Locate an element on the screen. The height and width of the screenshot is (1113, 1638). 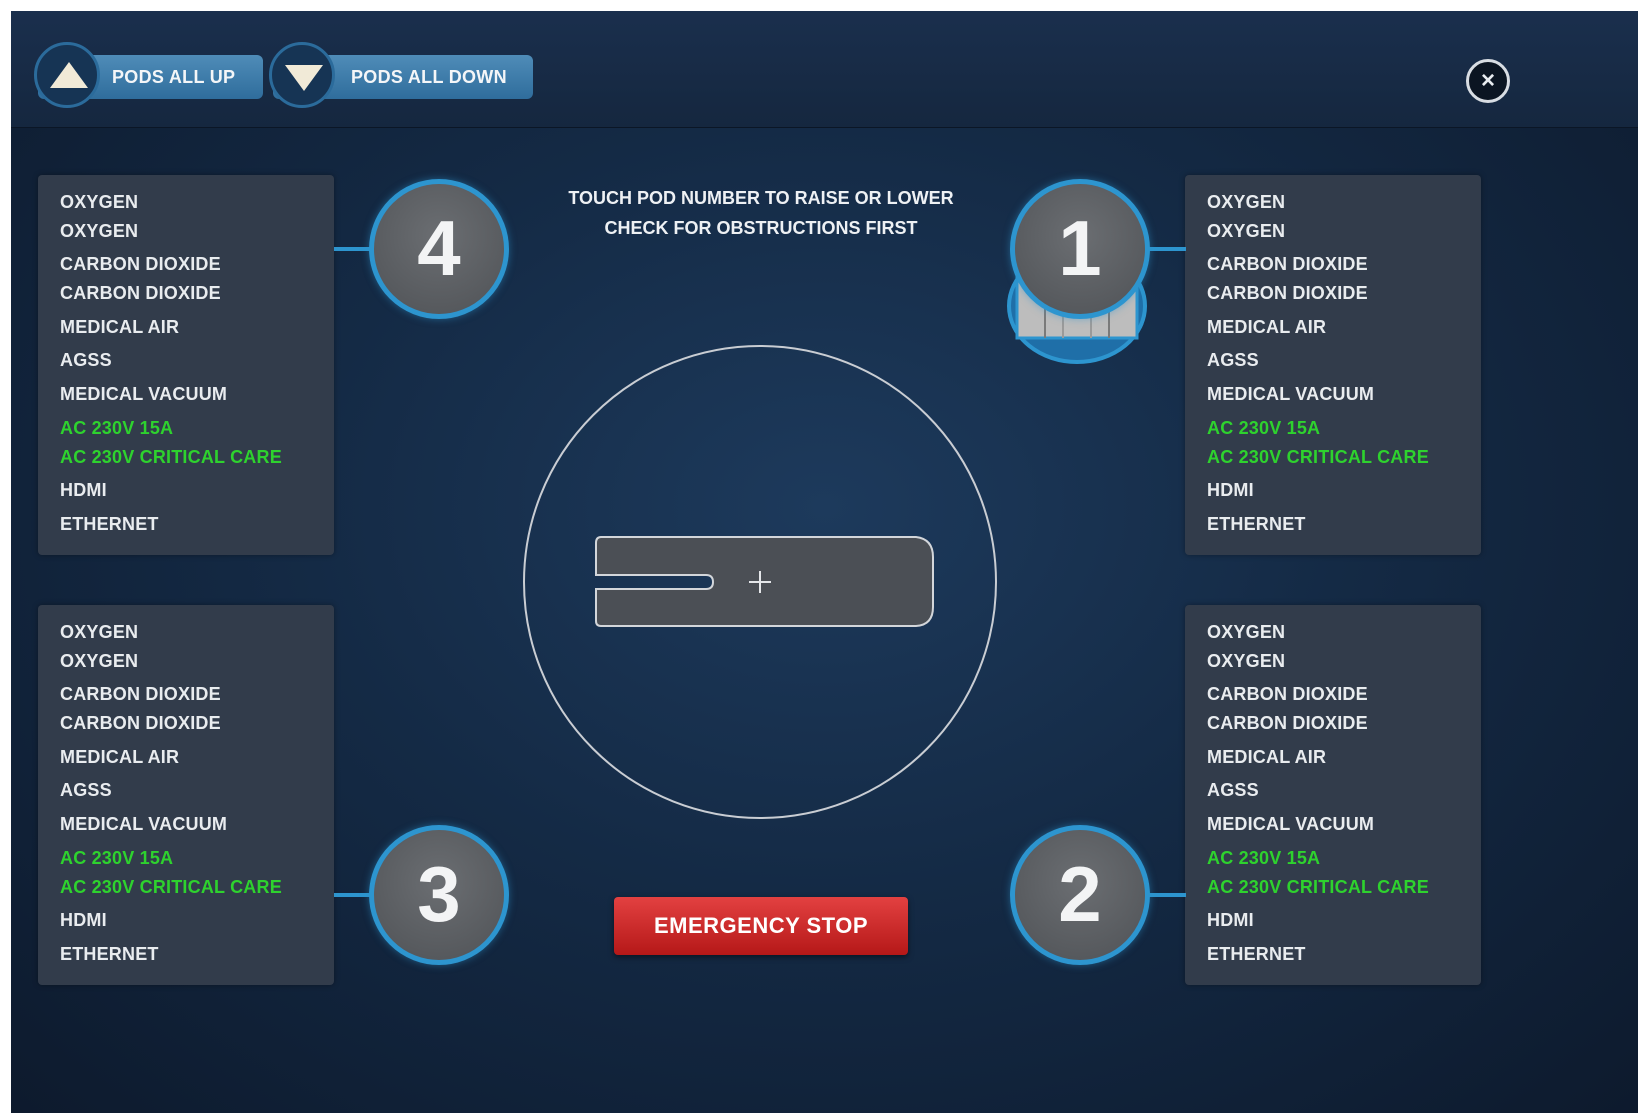
pod-2-connector is located at coordinates (1166, 895).